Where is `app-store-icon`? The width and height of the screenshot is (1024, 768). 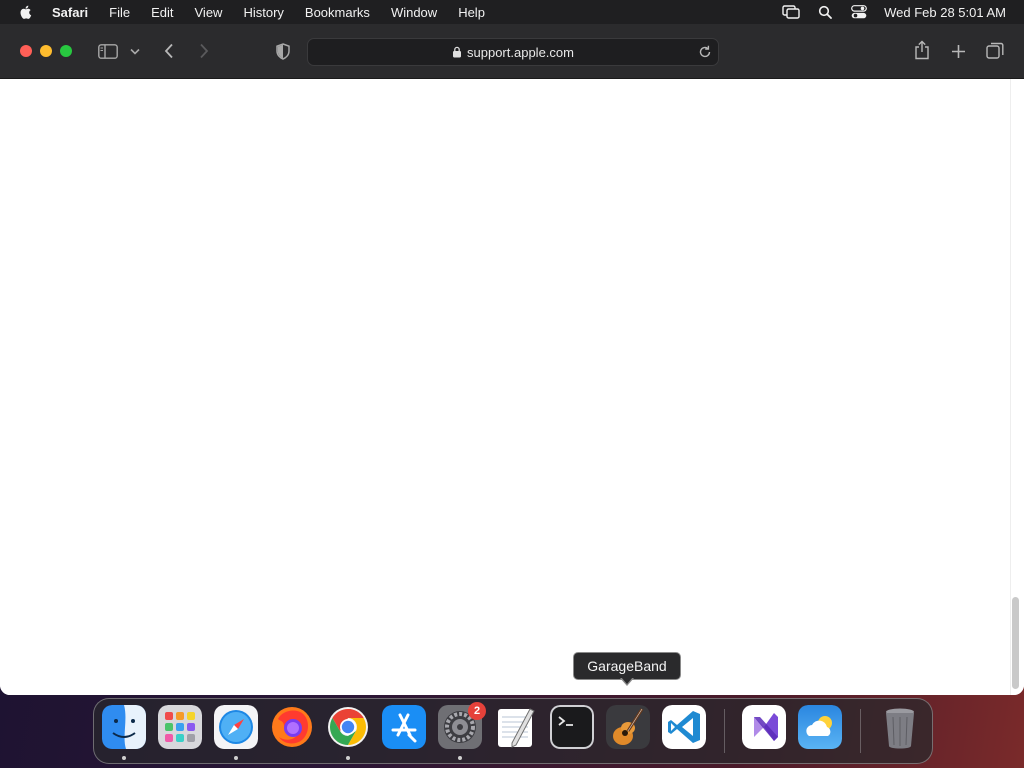
app-store-icon is located at coordinates (404, 727).